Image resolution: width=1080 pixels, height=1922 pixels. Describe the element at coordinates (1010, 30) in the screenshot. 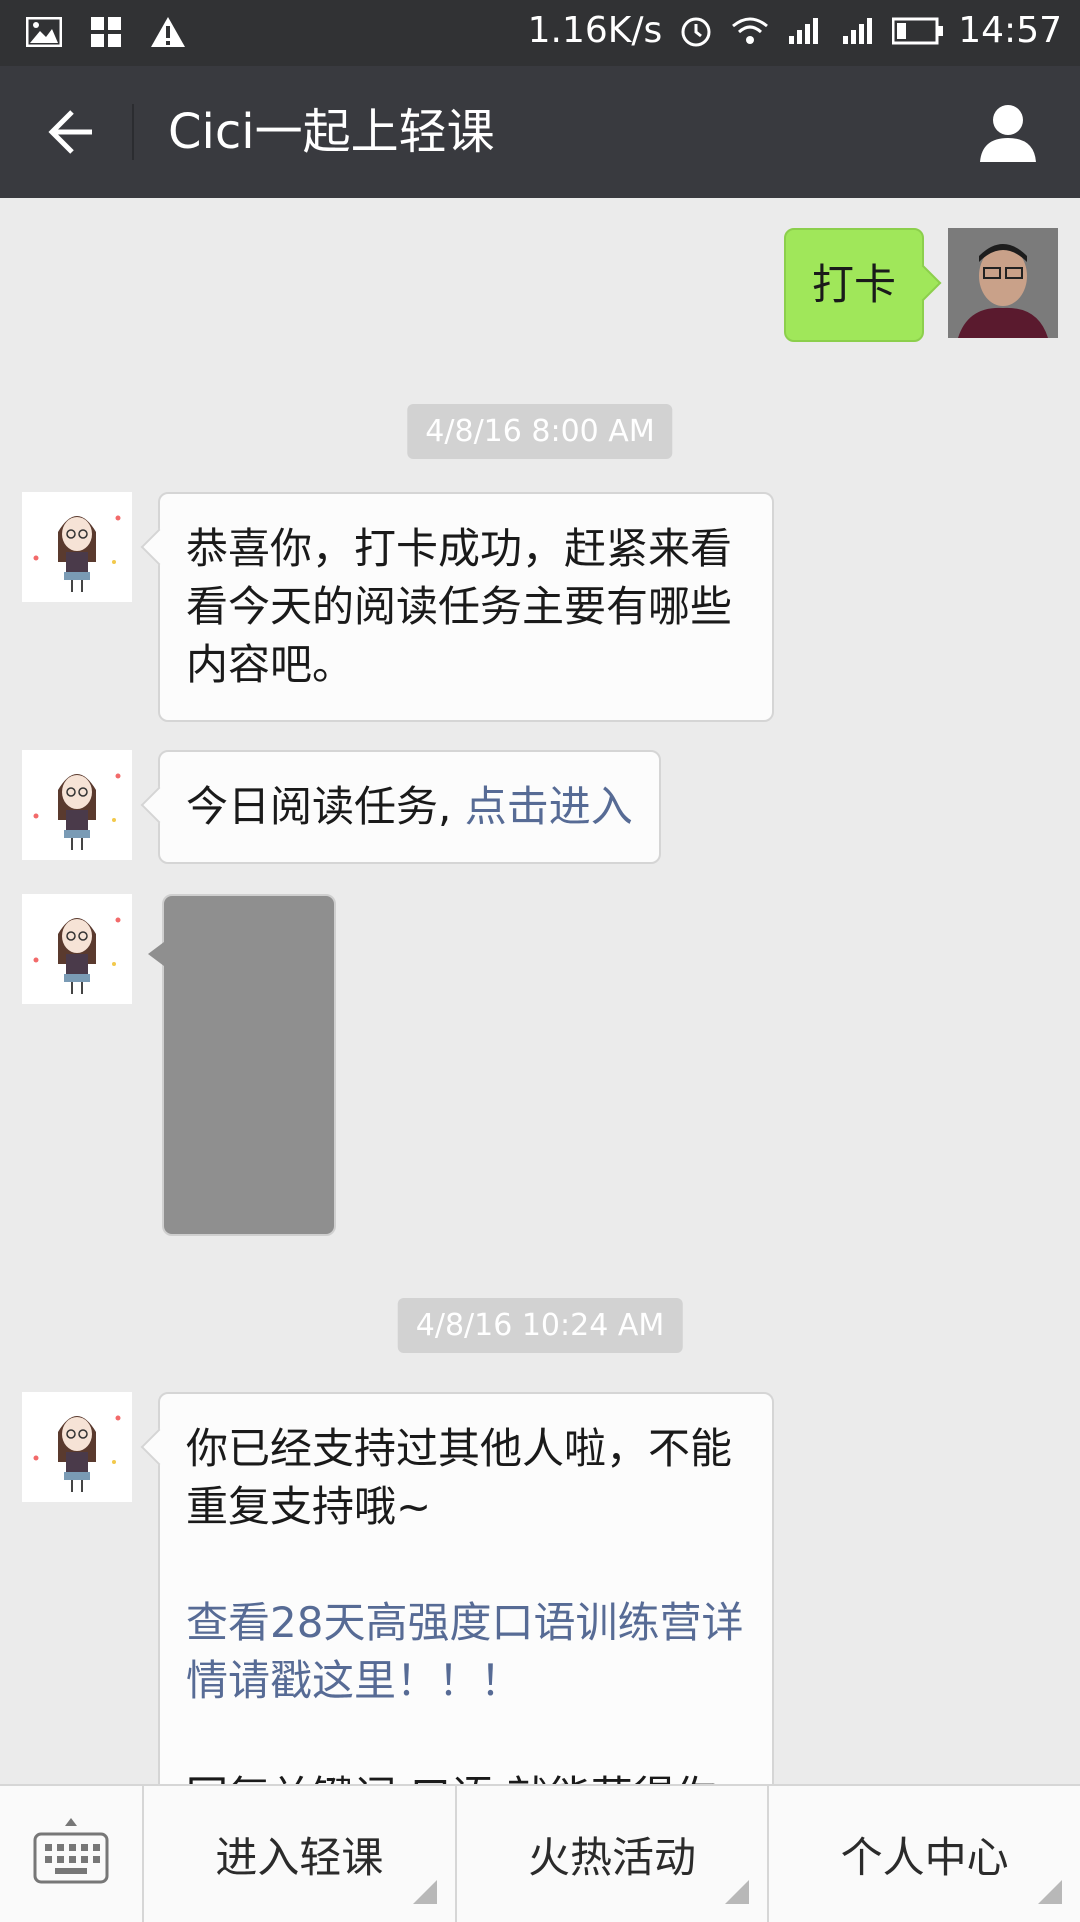

I see `clock: 14:57` at that location.